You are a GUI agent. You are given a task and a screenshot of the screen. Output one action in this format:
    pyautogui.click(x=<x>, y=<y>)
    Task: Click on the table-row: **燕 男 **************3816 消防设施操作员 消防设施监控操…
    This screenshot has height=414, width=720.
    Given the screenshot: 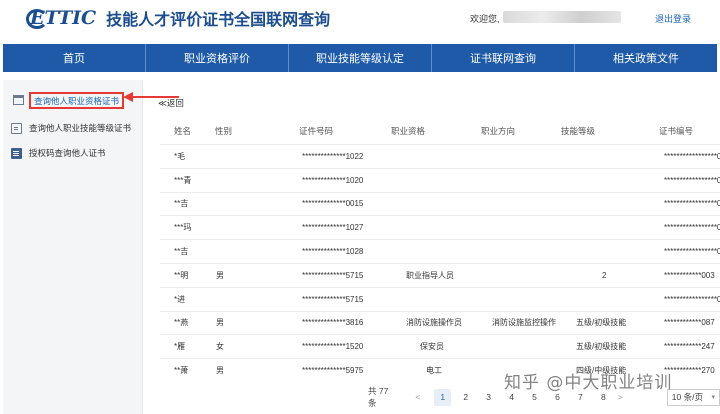 What is the action you would take?
    pyautogui.click(x=440, y=322)
    